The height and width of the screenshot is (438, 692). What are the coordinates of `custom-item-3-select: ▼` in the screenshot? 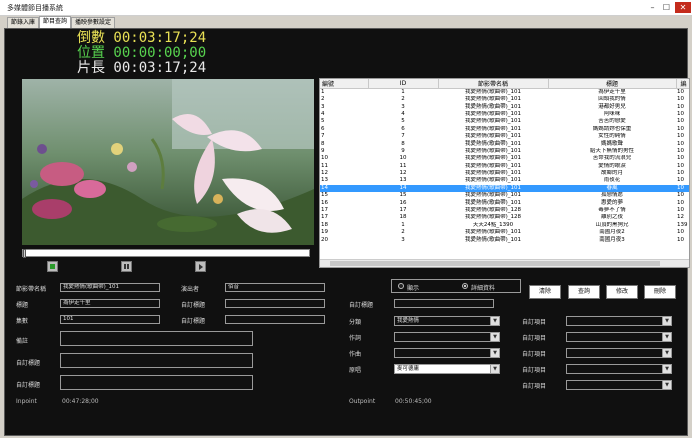 It's located at (619, 353).